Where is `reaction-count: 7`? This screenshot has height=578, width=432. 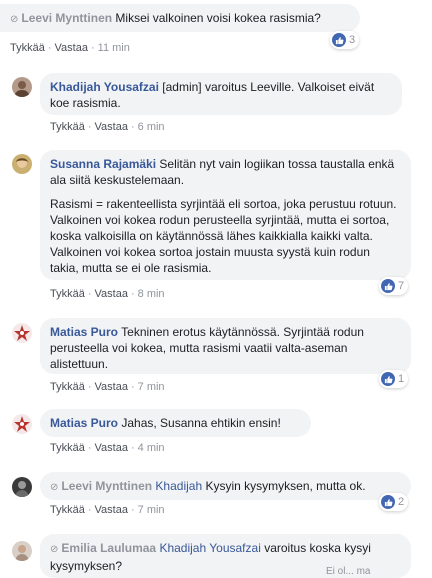
reaction-count: 7 is located at coordinates (401, 286).